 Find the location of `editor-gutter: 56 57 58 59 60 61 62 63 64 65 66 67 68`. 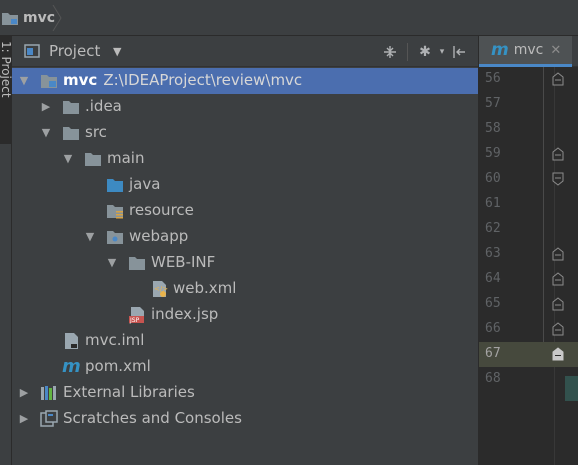

editor-gutter: 56 57 58 59 60 61 62 63 64 65 66 67 68 is located at coordinates (528, 266).